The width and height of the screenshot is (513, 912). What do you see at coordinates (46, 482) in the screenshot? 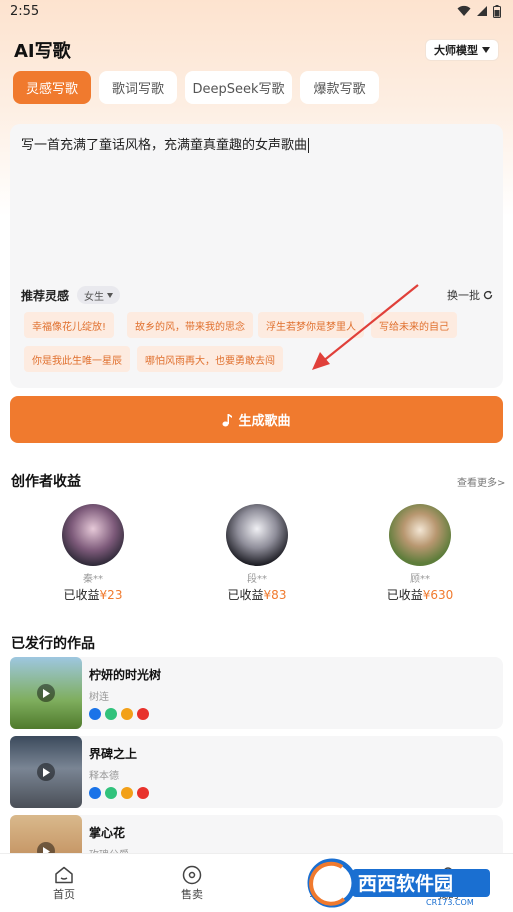
I see `creators-title: 创作者收益` at bounding box center [46, 482].